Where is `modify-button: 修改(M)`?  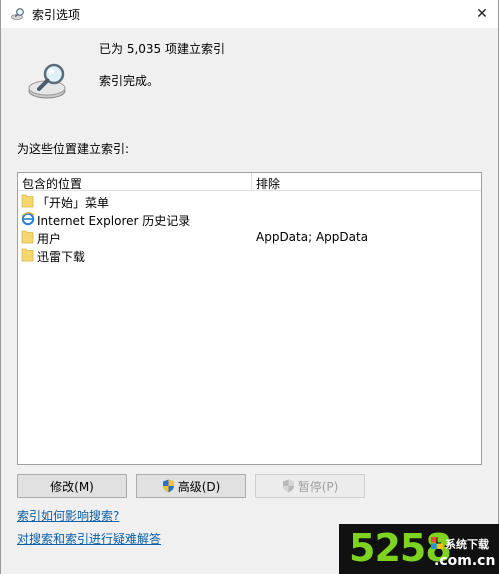
modify-button: 修改(M) is located at coordinates (72, 486).